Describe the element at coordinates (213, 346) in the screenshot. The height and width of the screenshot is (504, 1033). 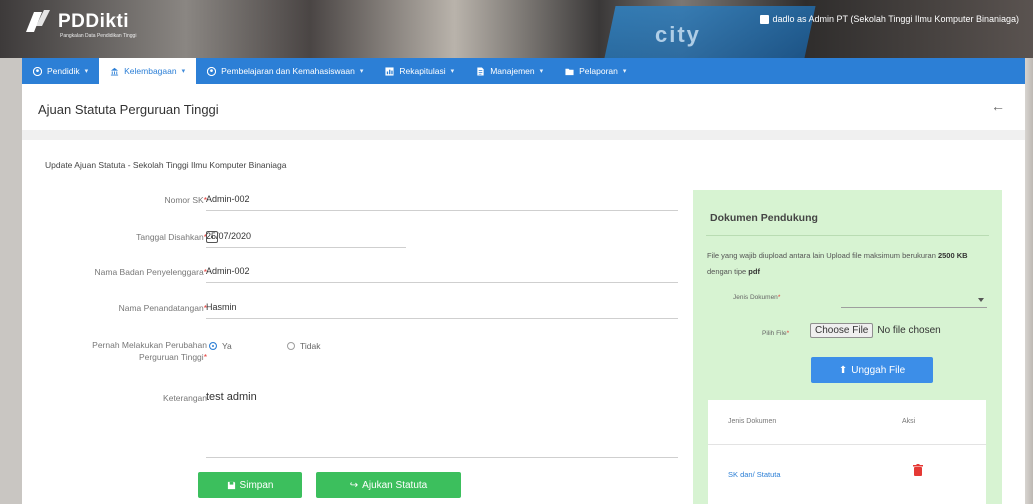
I see `radio-selected-icon` at that location.